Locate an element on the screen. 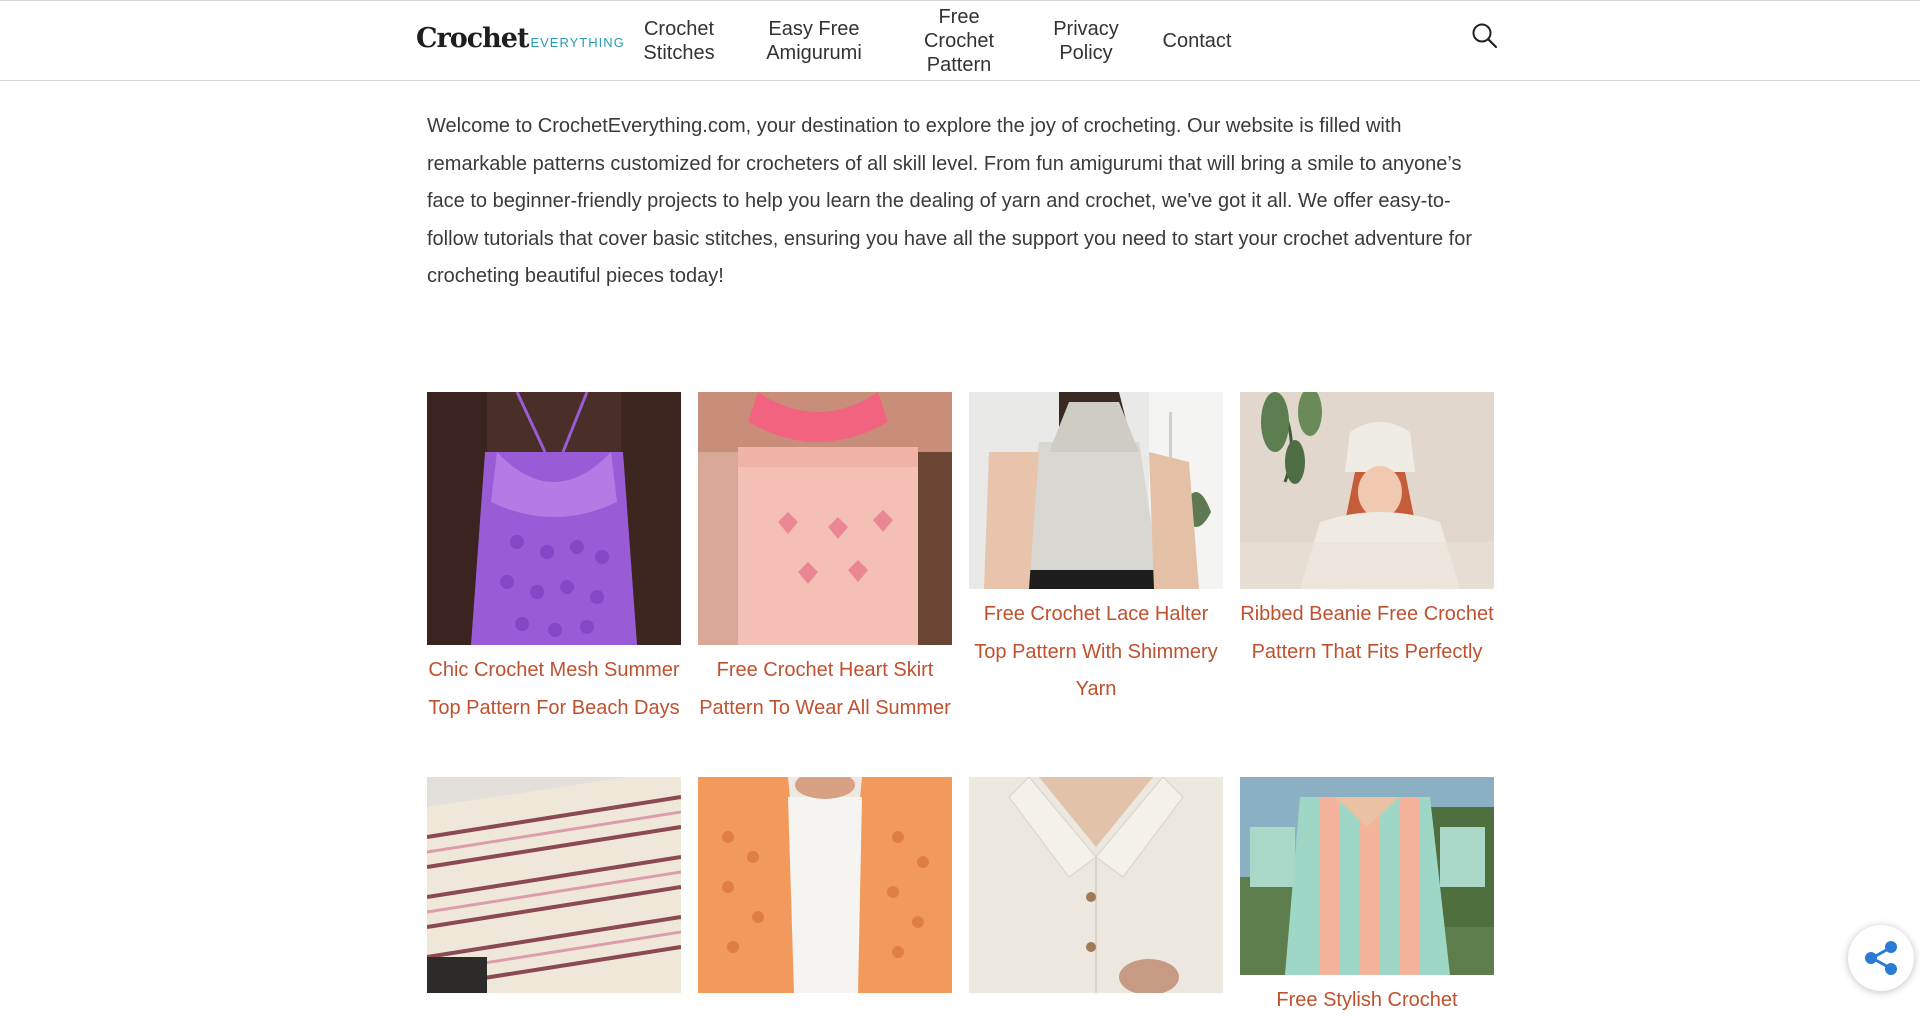 The width and height of the screenshot is (1920, 1020). post-card: Free Stylish Crochet is located at coordinates (1367, 898).